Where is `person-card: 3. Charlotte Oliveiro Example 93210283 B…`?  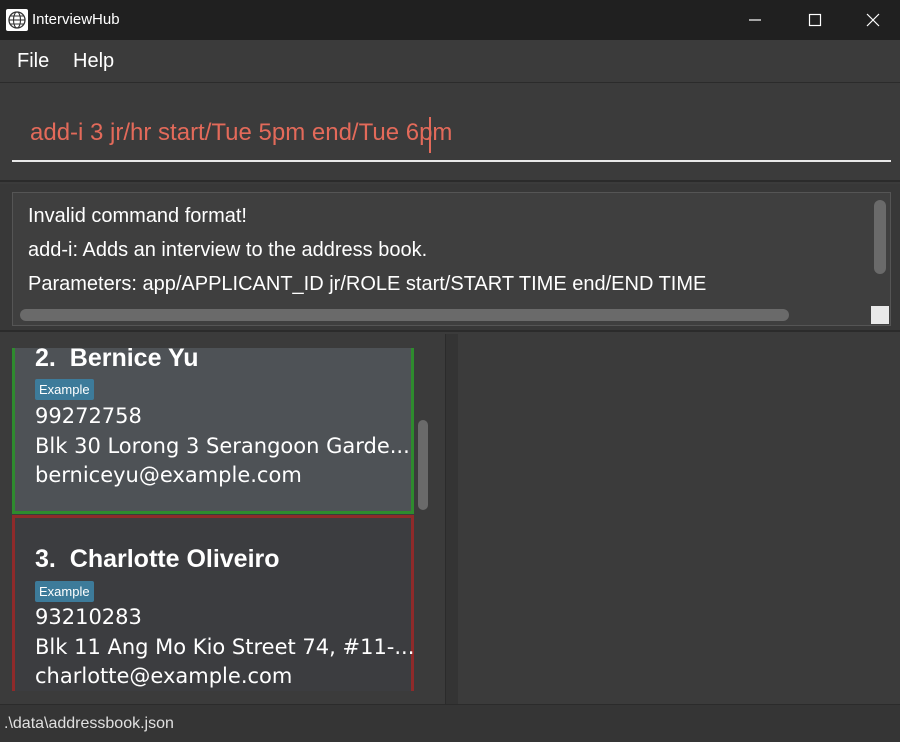 person-card: 3. Charlotte Oliveiro Example 93210283 B… is located at coordinates (213, 603).